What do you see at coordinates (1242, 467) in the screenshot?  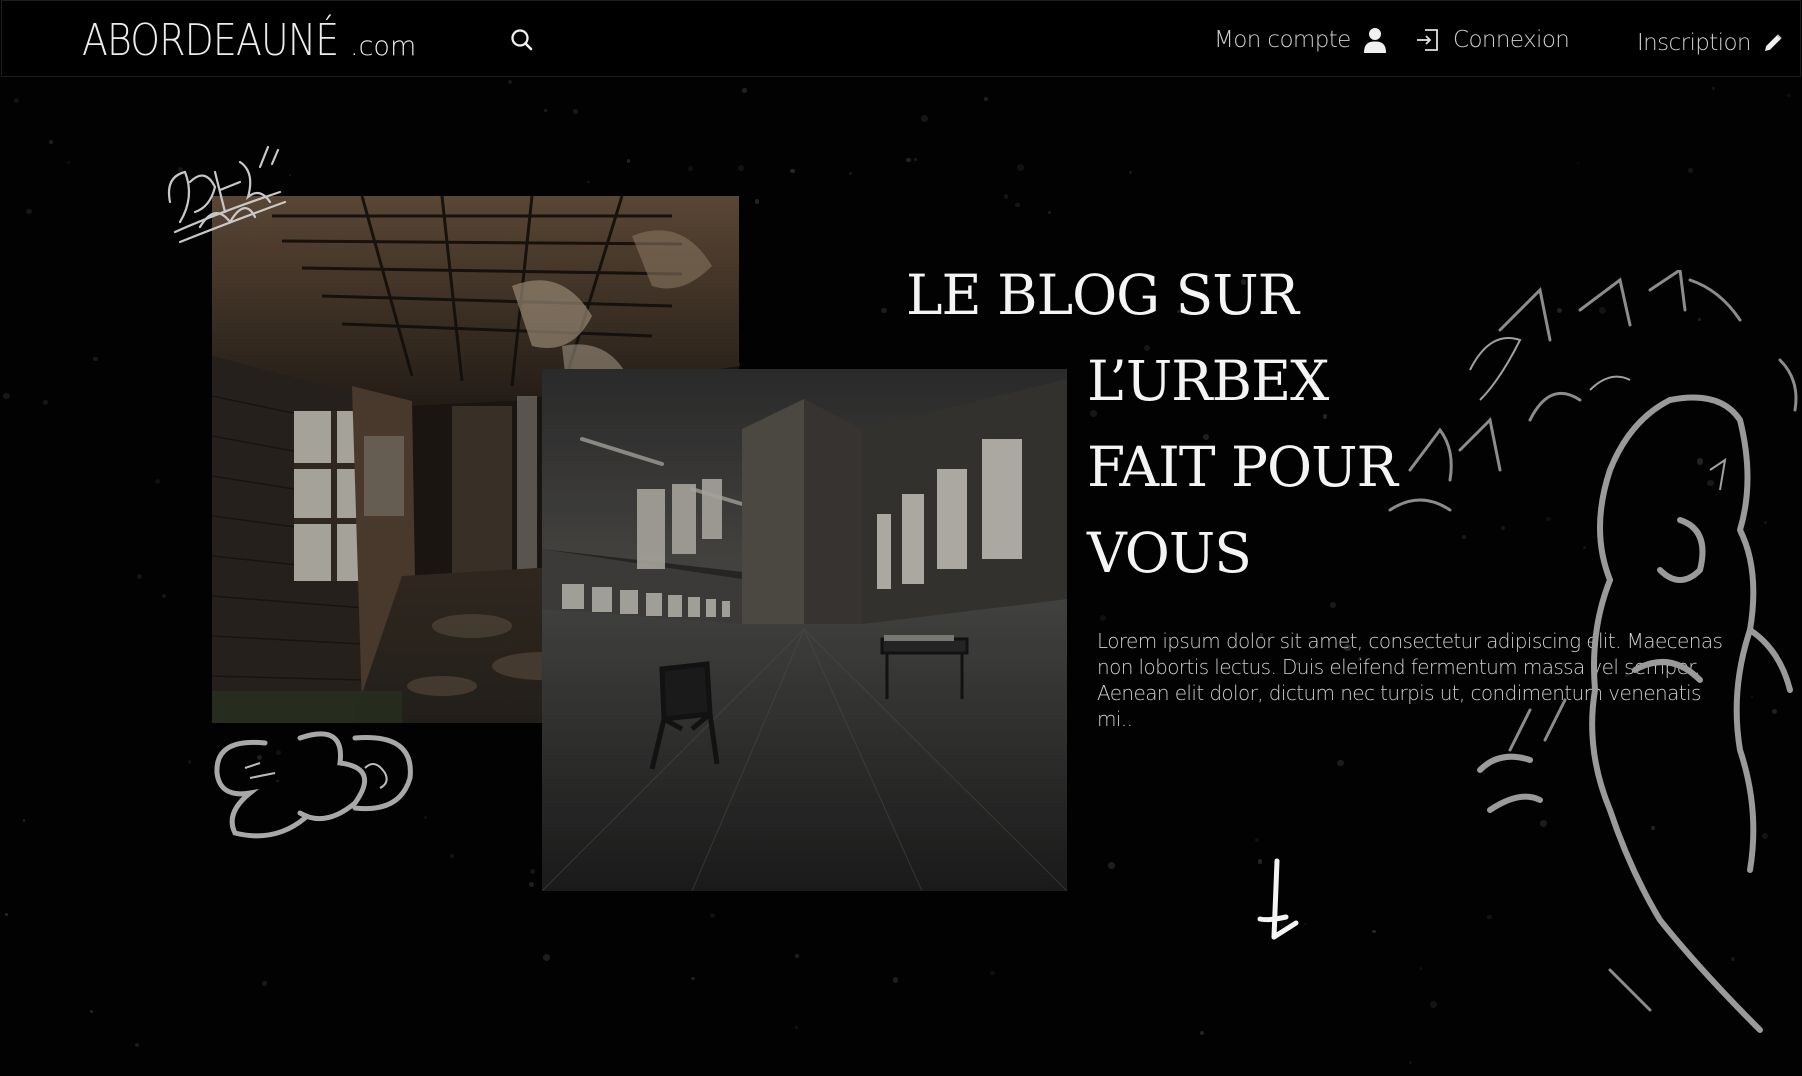 I see `hero-title-line-3: FAIT POUR` at bounding box center [1242, 467].